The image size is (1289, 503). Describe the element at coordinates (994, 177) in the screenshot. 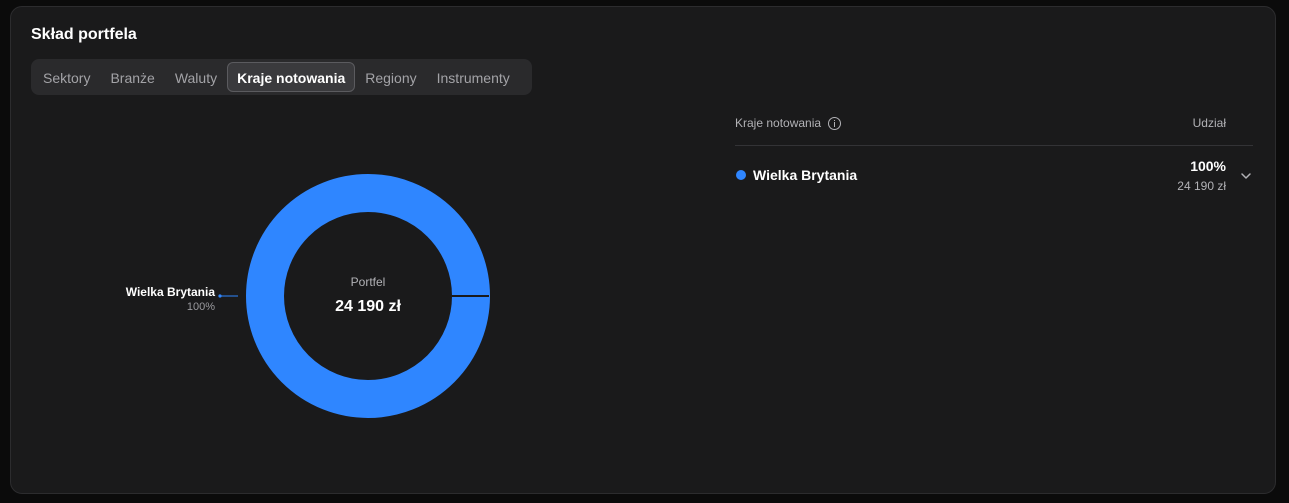

I see `table-row: Wielka Brytania 100% 24 190 zł` at that location.